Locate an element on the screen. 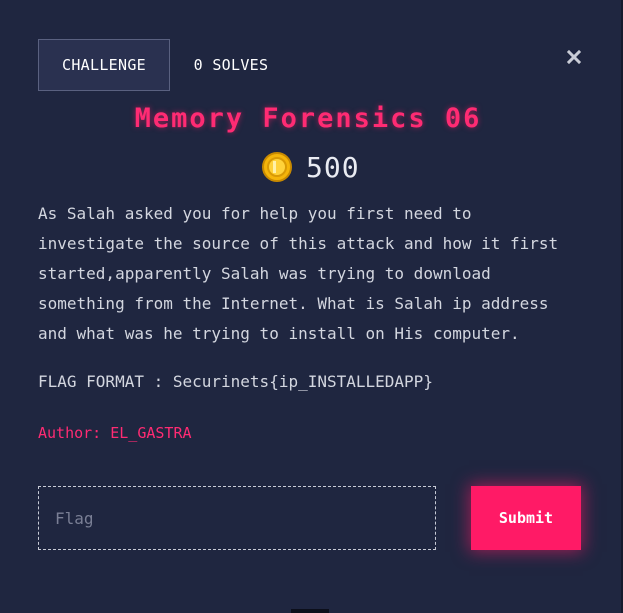 Image resolution: width=623 pixels, height=613 pixels. challenge-author: Author: EL_GASTRA is located at coordinates (115, 433).